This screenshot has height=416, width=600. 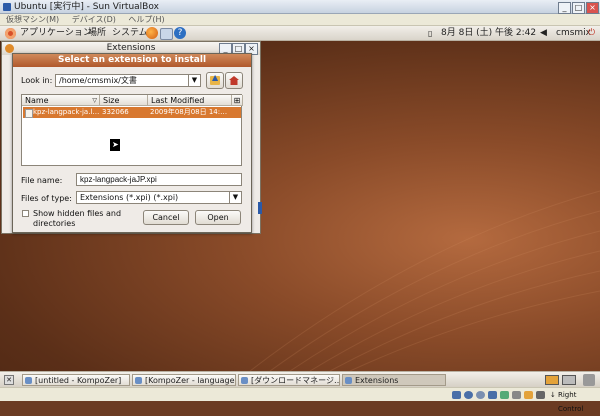 What do you see at coordinates (166, 217) in the screenshot?
I see `cancel-button: Cancel` at bounding box center [166, 217].